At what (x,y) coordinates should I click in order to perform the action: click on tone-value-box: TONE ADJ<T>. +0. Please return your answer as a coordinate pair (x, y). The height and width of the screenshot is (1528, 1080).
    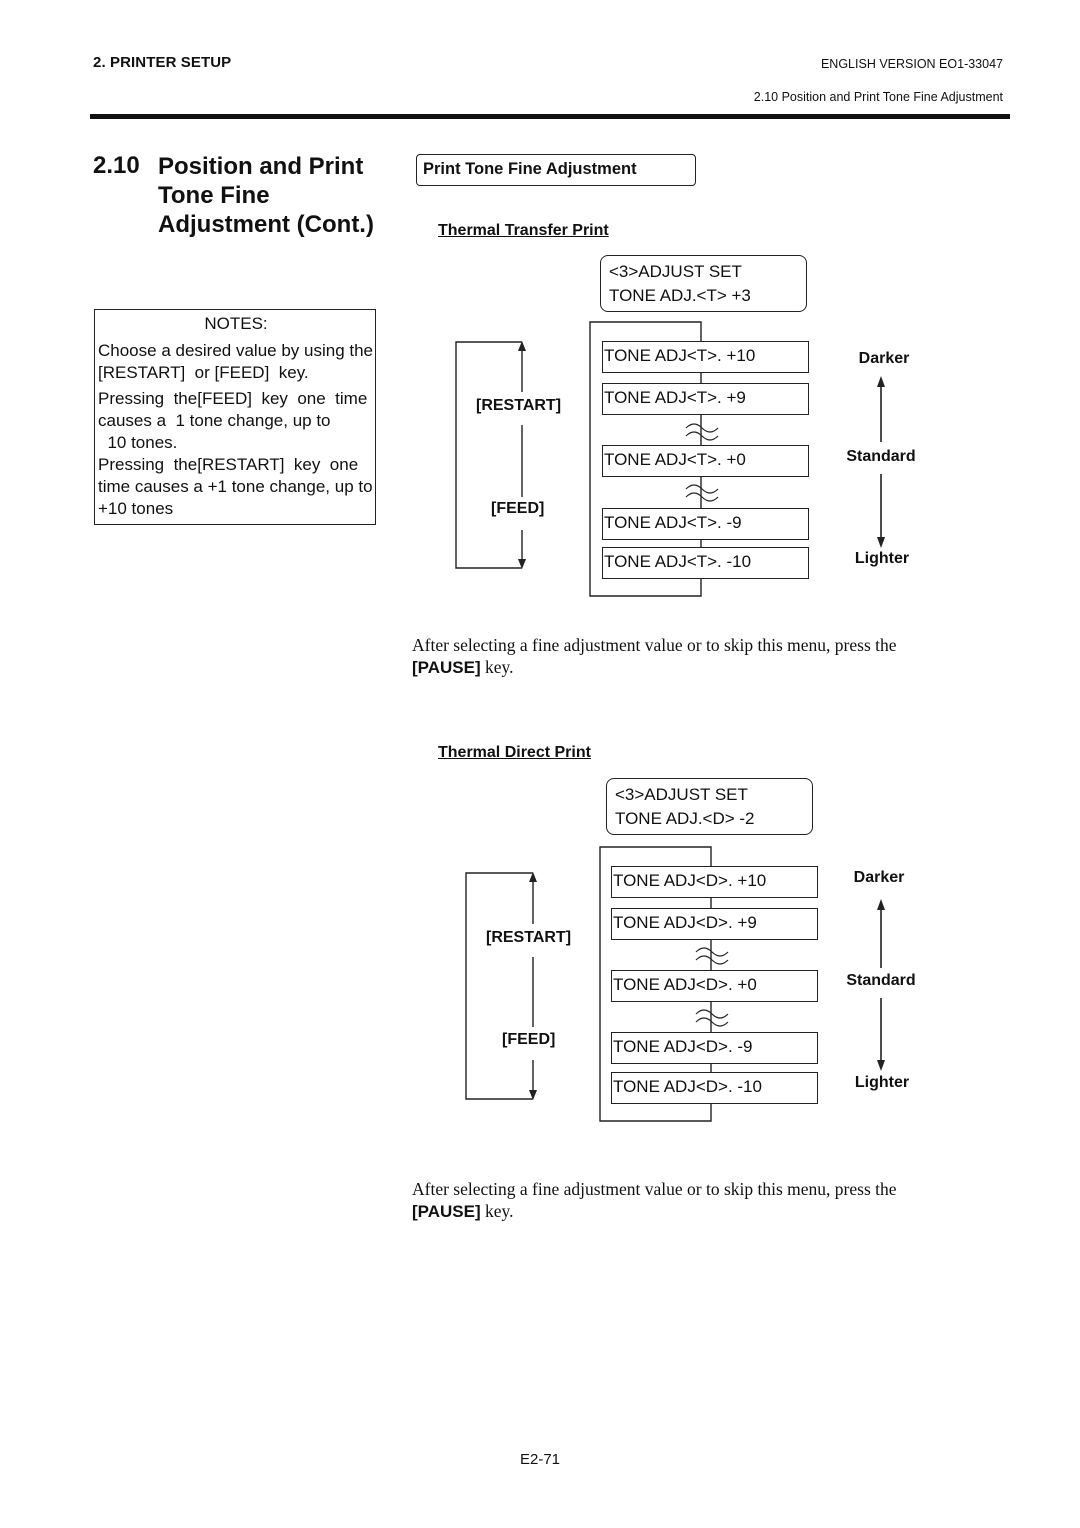
    Looking at the image, I should click on (705, 461).